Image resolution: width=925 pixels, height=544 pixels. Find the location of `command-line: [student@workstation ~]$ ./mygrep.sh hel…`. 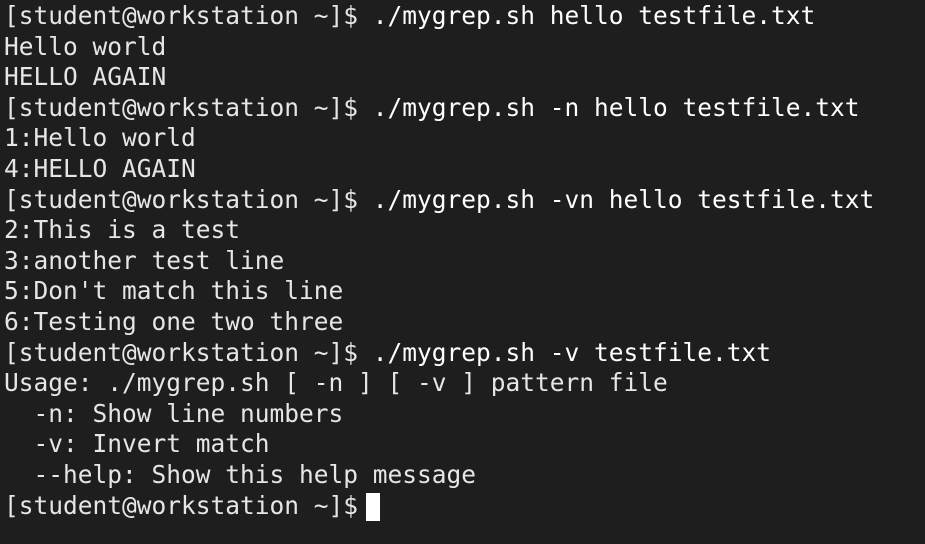

command-line: [student@workstation ~]$ ./mygrep.sh hel… is located at coordinates (464, 16).